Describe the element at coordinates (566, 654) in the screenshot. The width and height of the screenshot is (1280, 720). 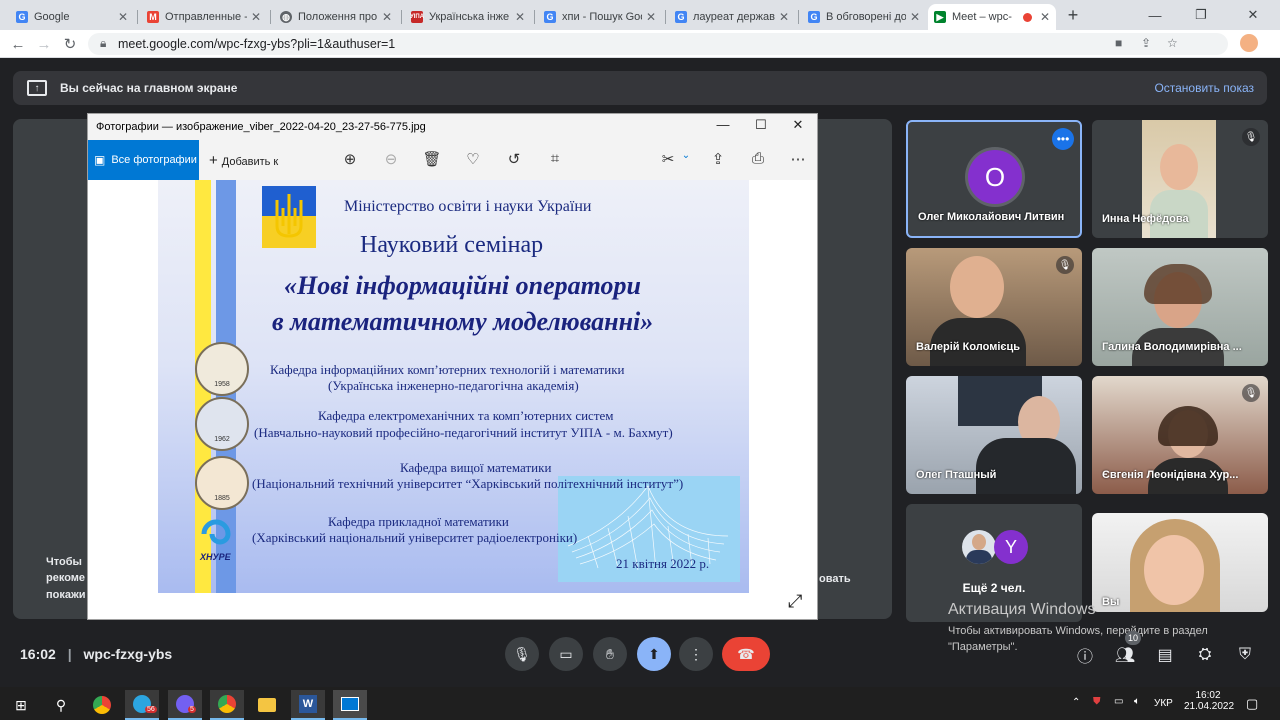
I see `camera-button: ▭` at that location.